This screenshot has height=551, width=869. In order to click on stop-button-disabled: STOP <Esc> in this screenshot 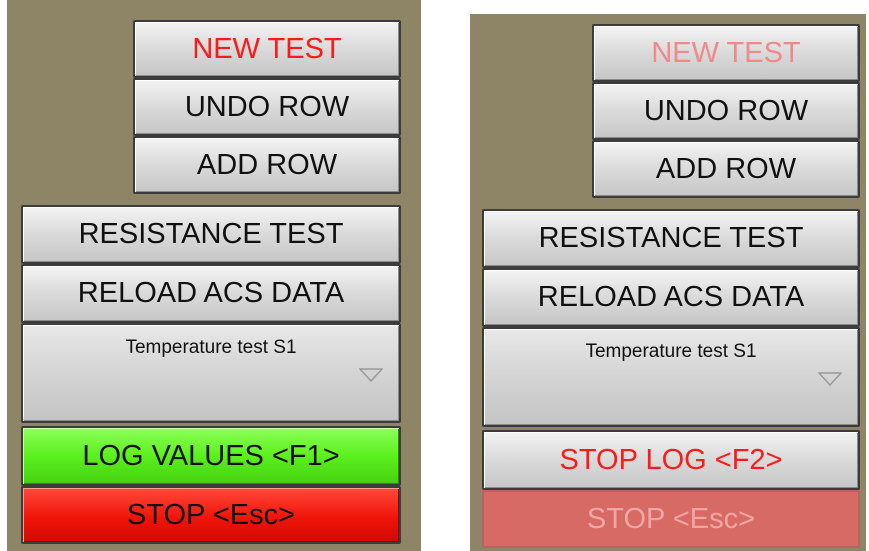, I will do `click(671, 519)`.